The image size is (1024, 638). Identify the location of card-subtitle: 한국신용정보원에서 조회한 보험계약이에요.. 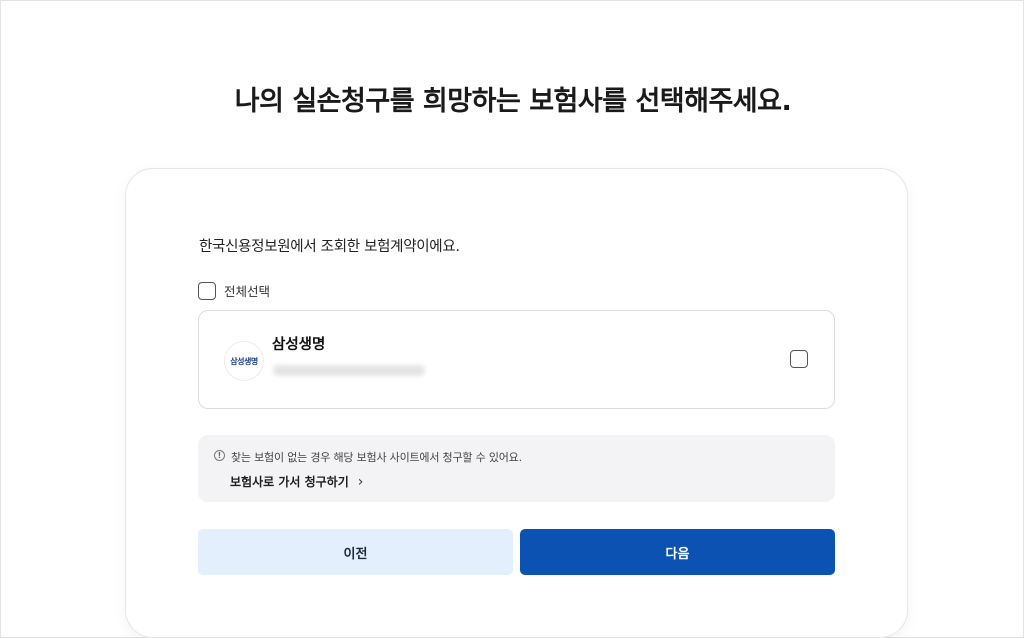
(329, 247).